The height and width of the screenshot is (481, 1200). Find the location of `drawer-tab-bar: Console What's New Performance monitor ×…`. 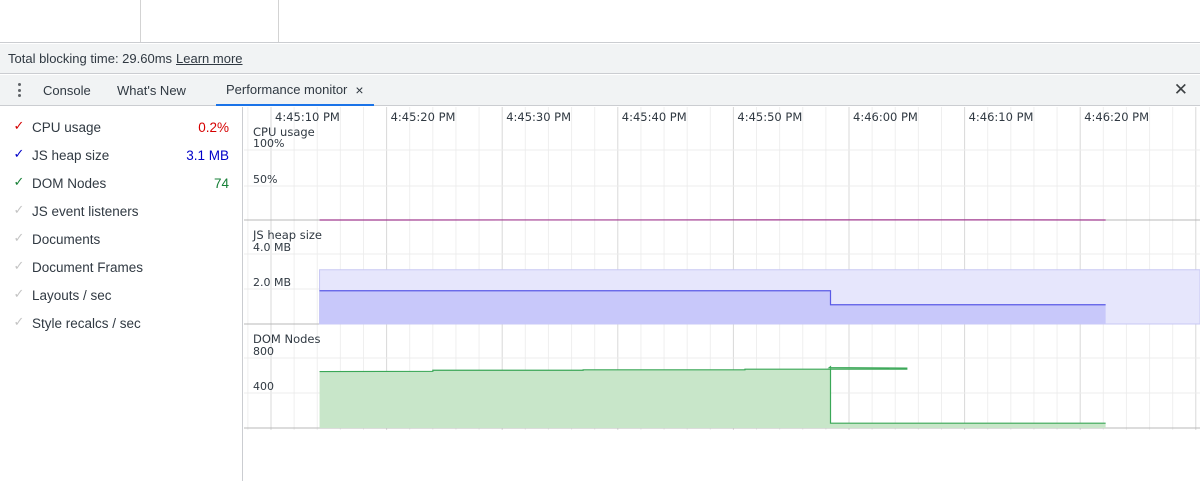

drawer-tab-bar: Console What's New Performance monitor ×… is located at coordinates (600, 90).